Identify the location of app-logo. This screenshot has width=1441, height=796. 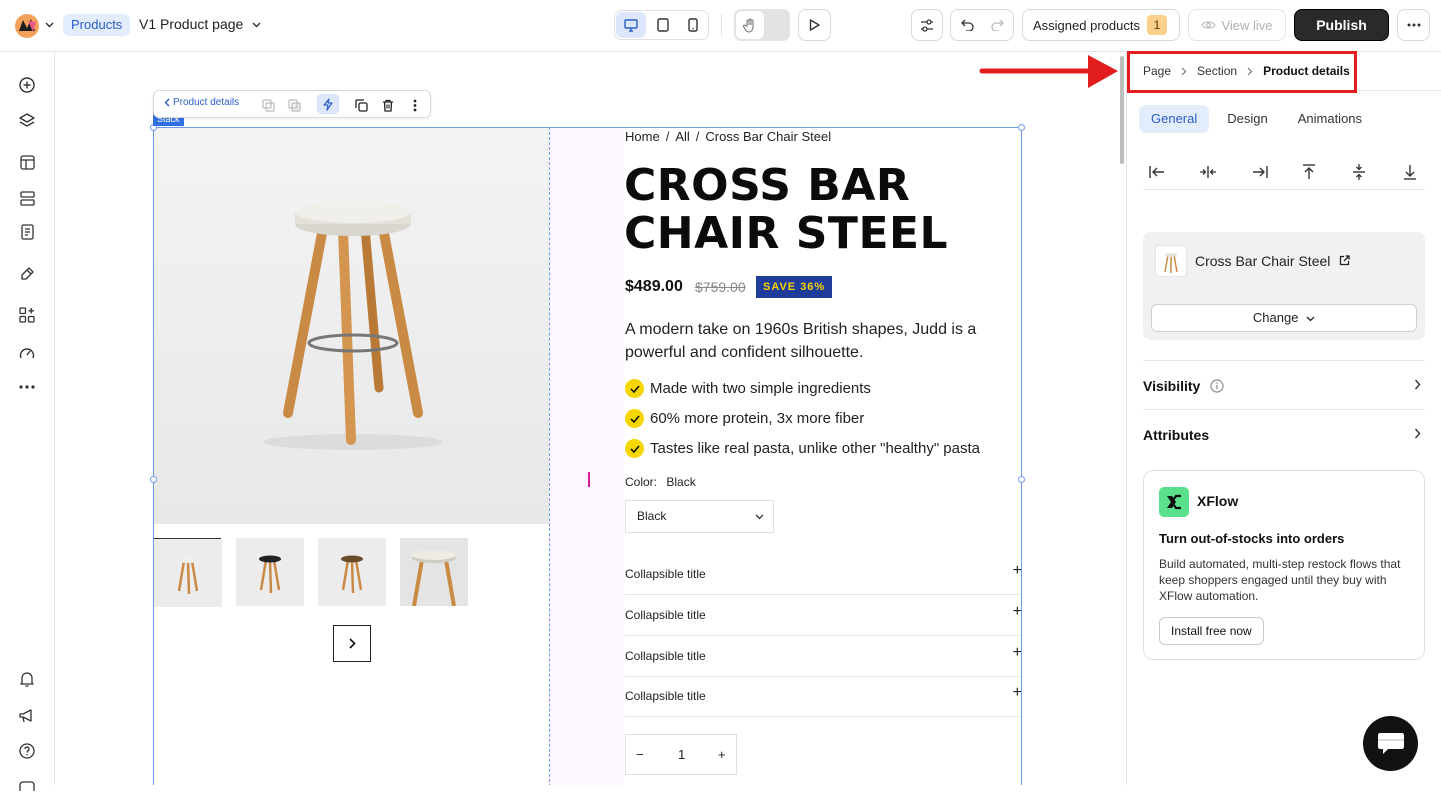
(27, 26).